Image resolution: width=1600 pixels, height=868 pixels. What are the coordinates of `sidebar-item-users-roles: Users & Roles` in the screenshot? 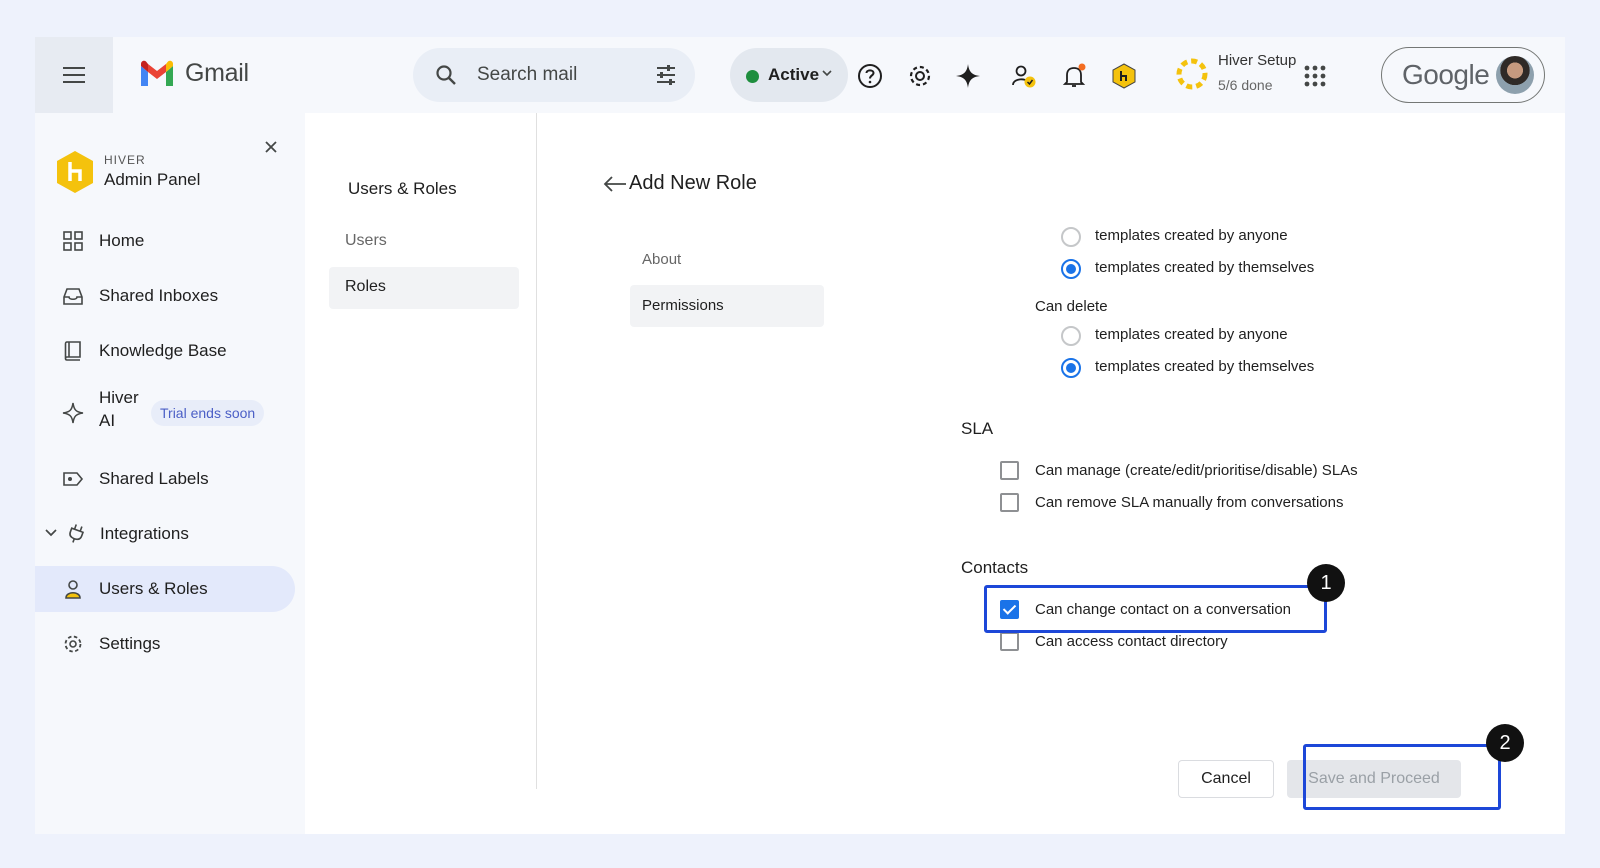 It's located at (165, 589).